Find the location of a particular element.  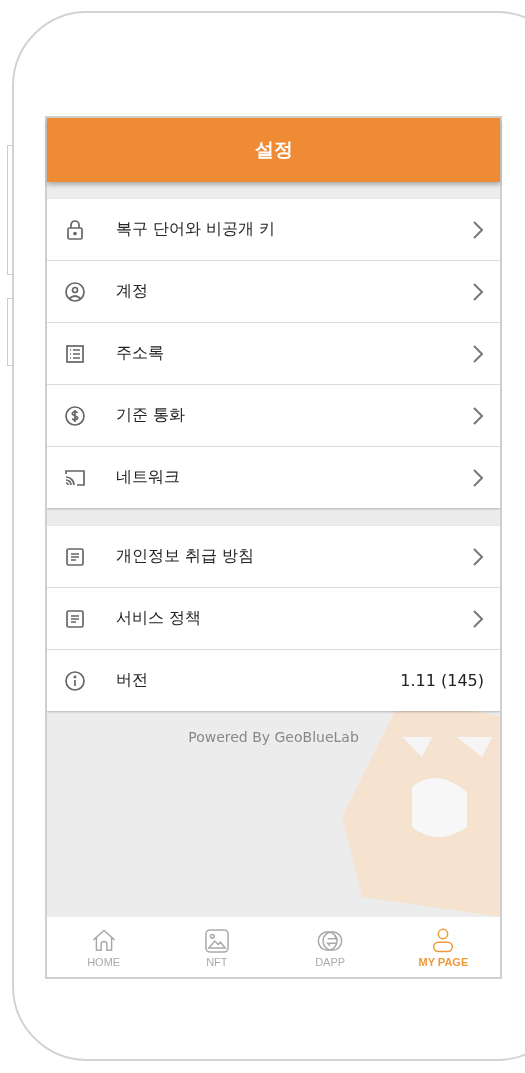

settings-row: 네트워크 is located at coordinates (273, 477).